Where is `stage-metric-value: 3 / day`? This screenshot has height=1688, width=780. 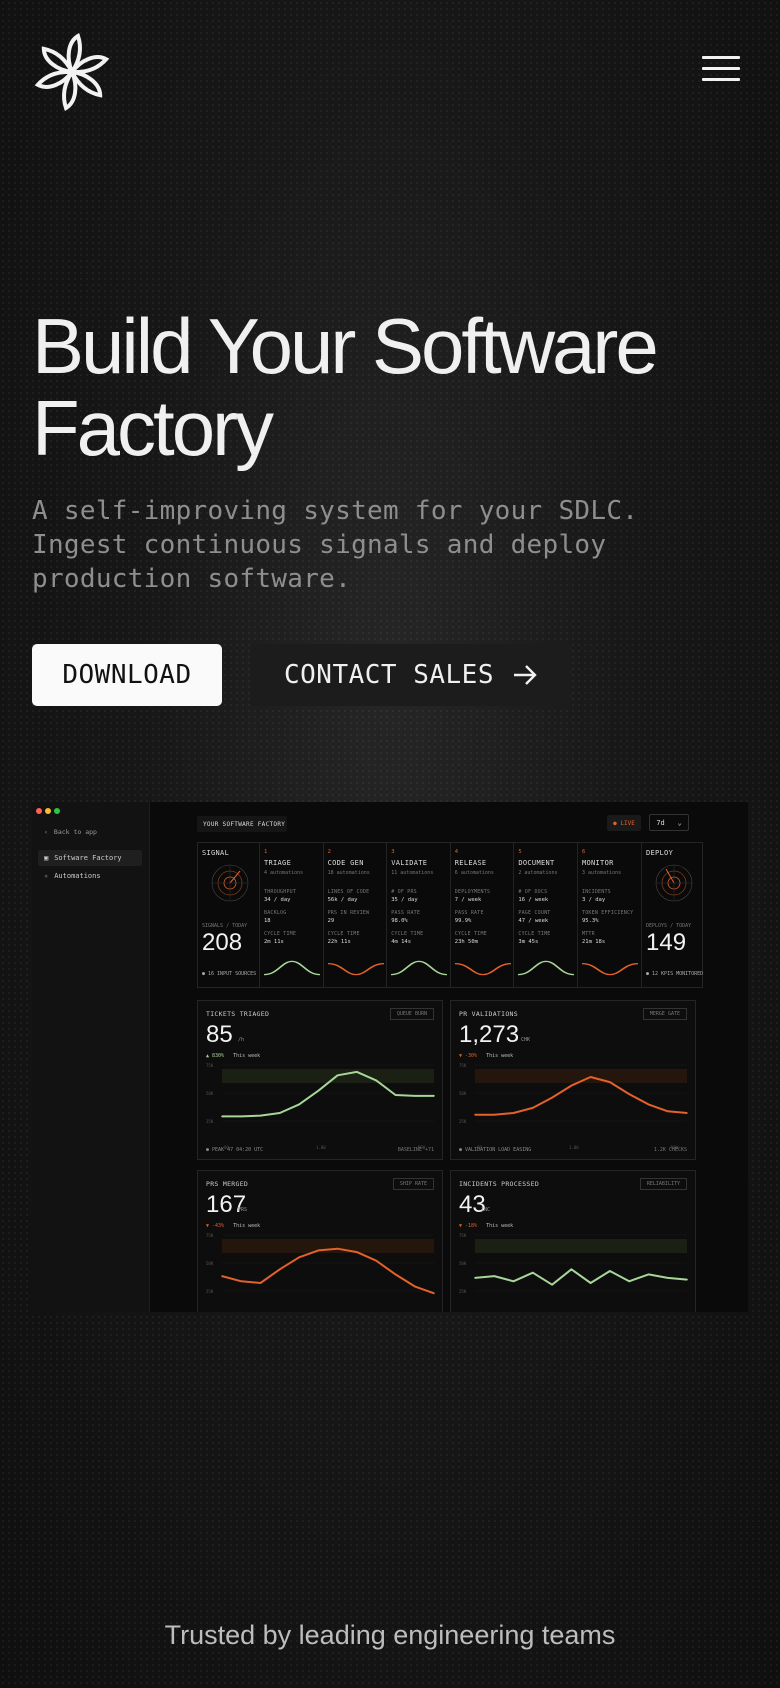
stage-metric-value: 3 / day is located at coordinates (594, 900).